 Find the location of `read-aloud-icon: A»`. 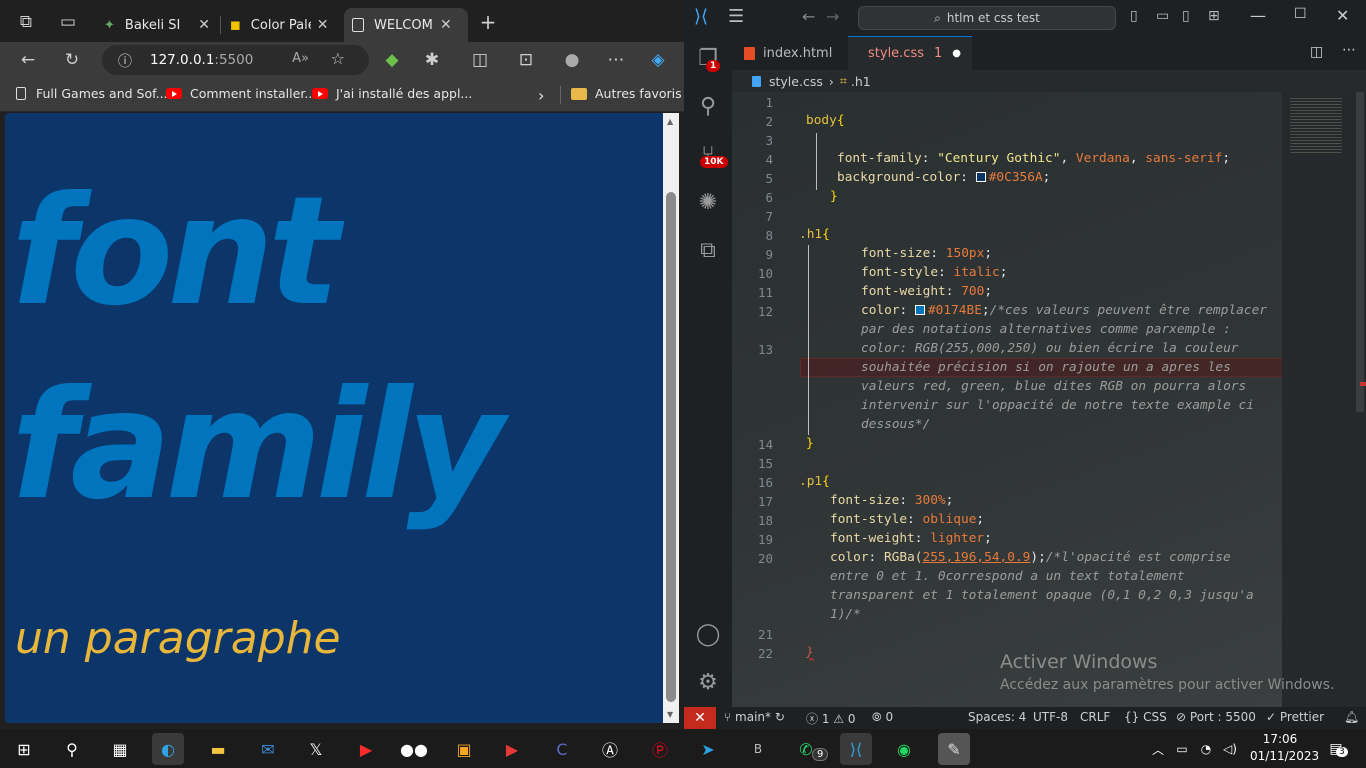

read-aloud-icon: A» is located at coordinates (300, 58).